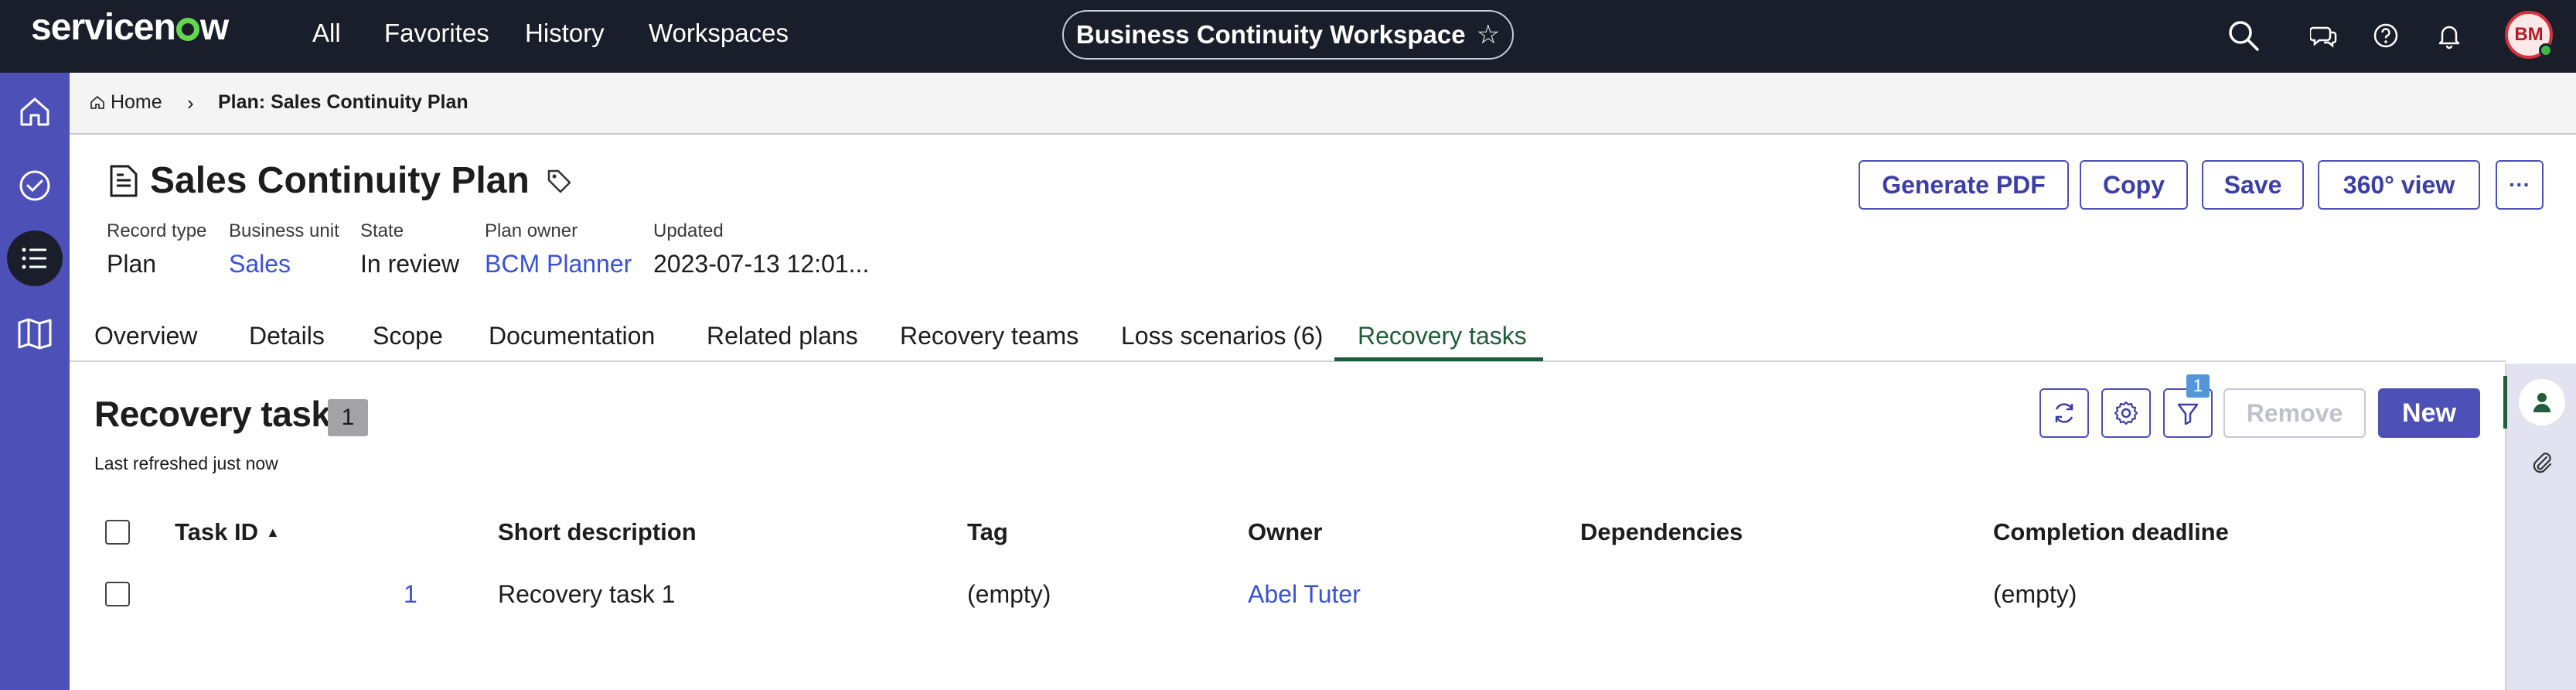 The height and width of the screenshot is (690, 2576). What do you see at coordinates (1009, 594) in the screenshot?
I see `cell-tag: (empty)` at bounding box center [1009, 594].